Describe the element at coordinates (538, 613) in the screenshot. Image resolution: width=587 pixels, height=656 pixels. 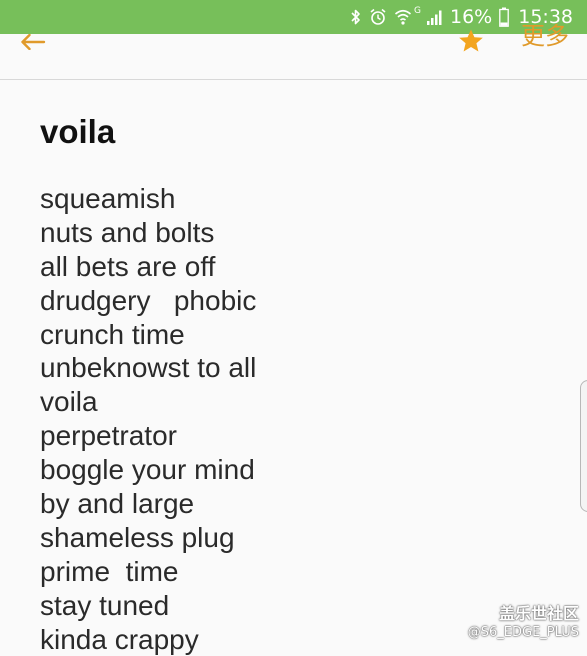
I see `watermark-title: 盖乐世社区` at that location.